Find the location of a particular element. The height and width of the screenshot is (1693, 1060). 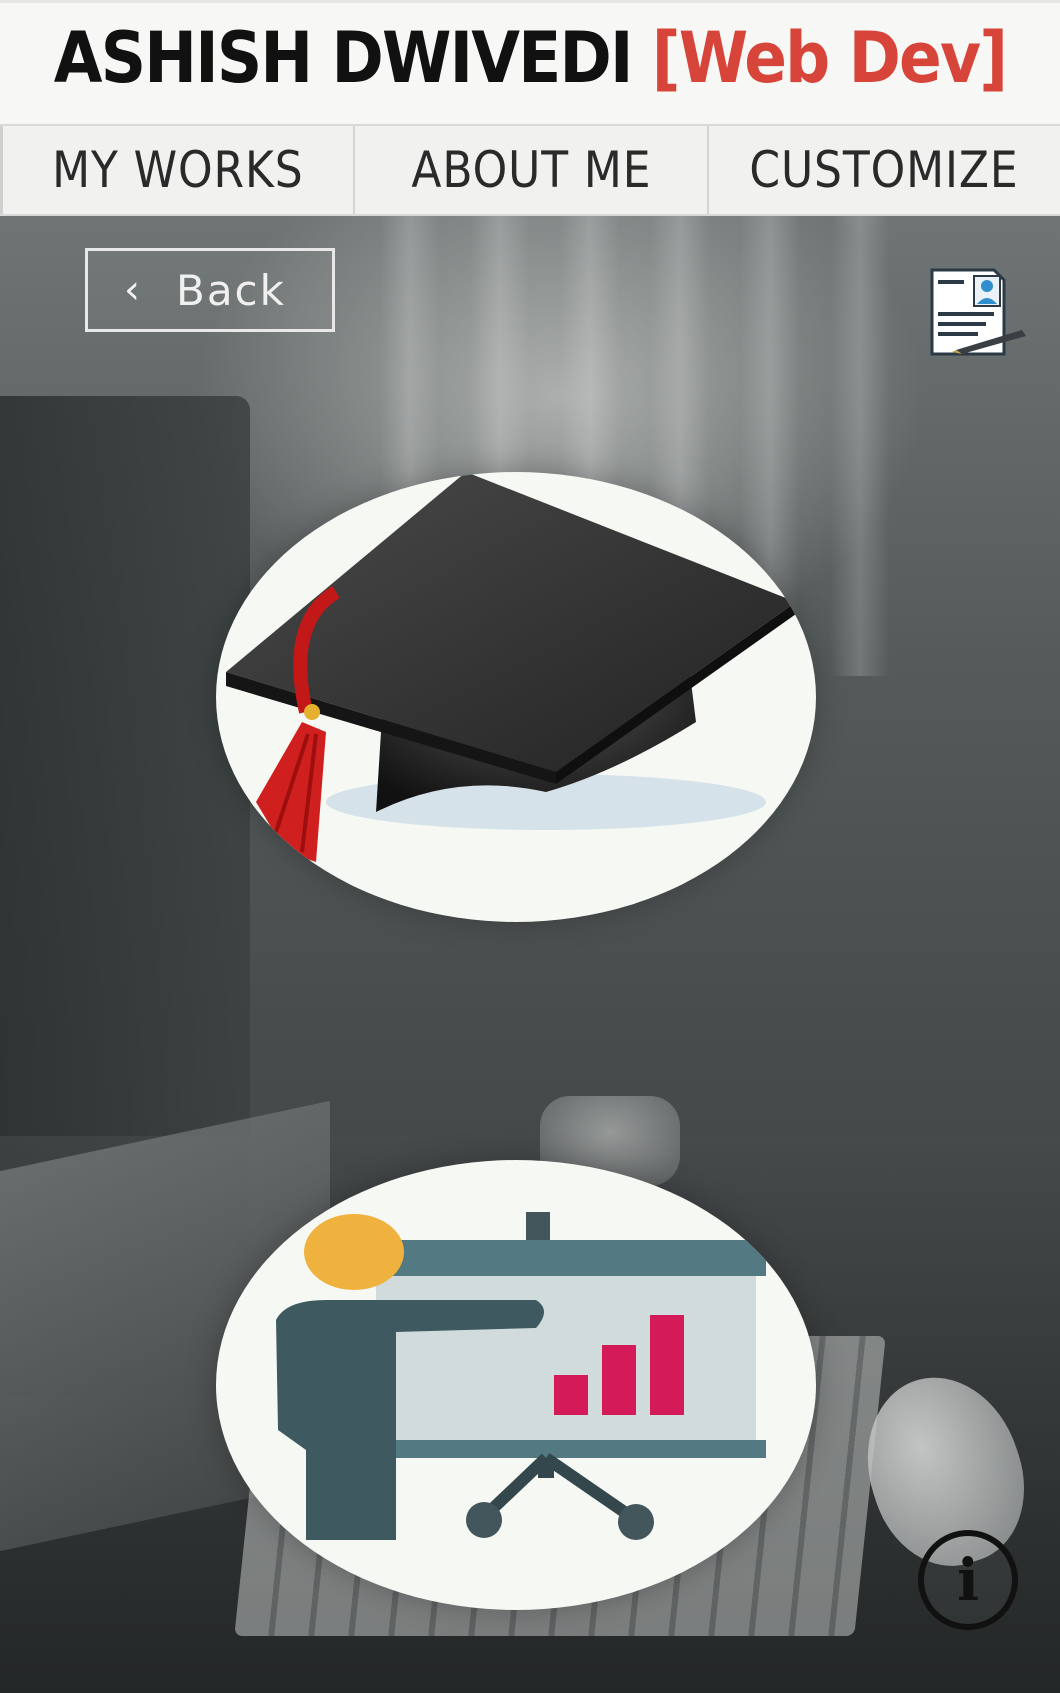

info-button: i is located at coordinates (968, 1580).